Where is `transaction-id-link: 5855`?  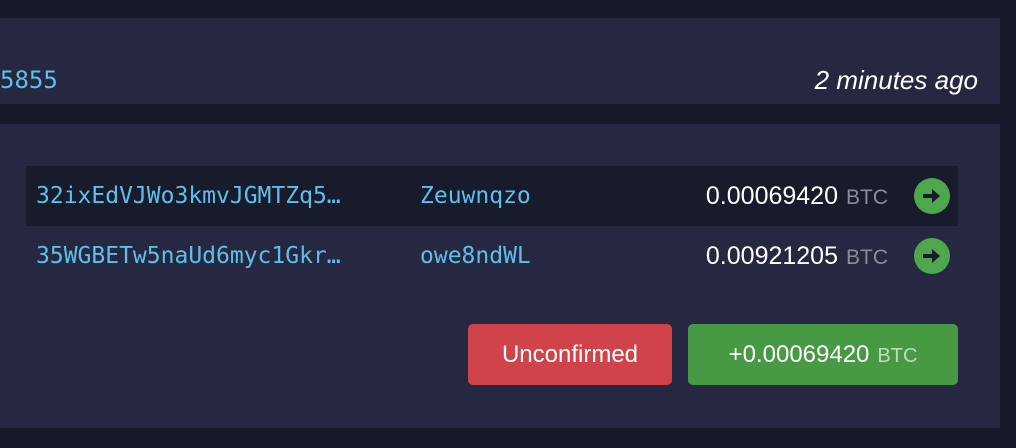
transaction-id-link: 5855 is located at coordinates (29, 80).